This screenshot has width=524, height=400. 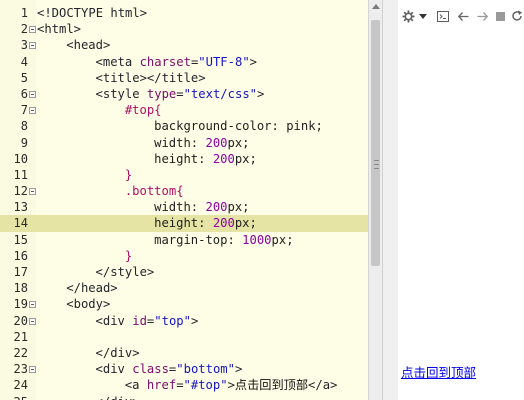 What do you see at coordinates (184, 288) in the screenshot?
I see `code-line: 18 </head>` at bounding box center [184, 288].